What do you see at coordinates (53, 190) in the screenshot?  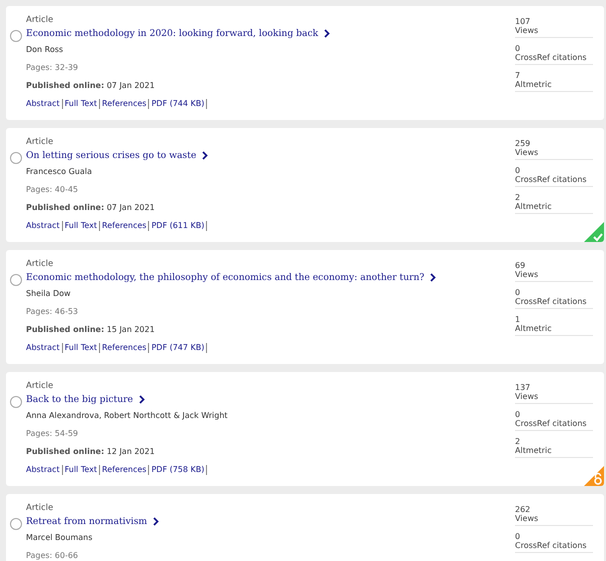 I see `article-pages: Pages: 40-45` at bounding box center [53, 190].